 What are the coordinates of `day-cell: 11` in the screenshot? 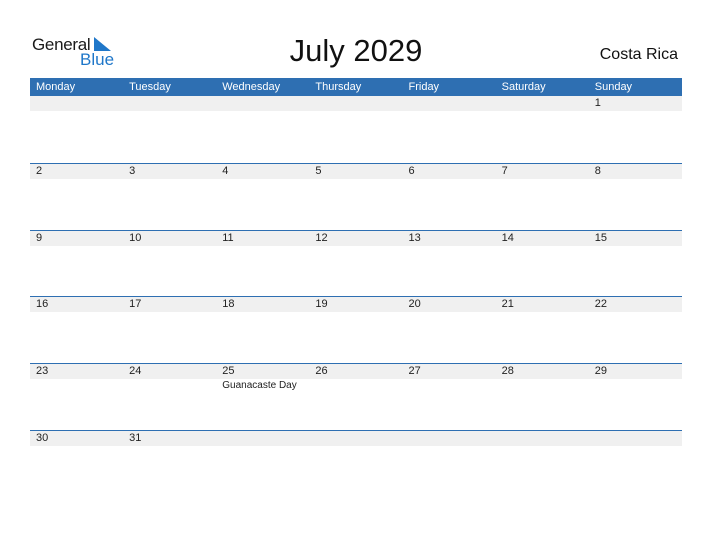 It's located at (262, 264).